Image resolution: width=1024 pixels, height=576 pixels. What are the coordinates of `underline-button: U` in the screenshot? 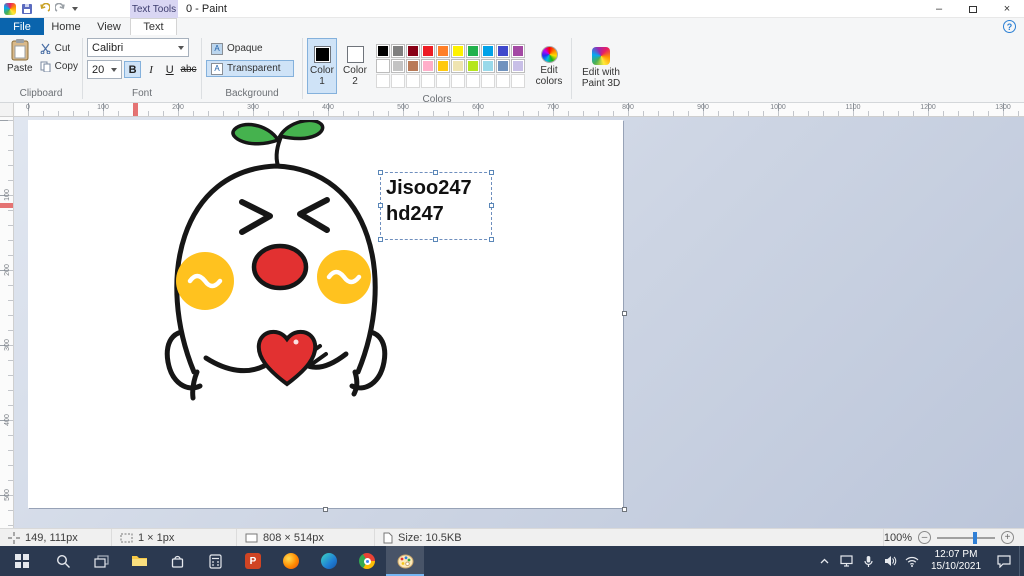 It's located at (169, 69).